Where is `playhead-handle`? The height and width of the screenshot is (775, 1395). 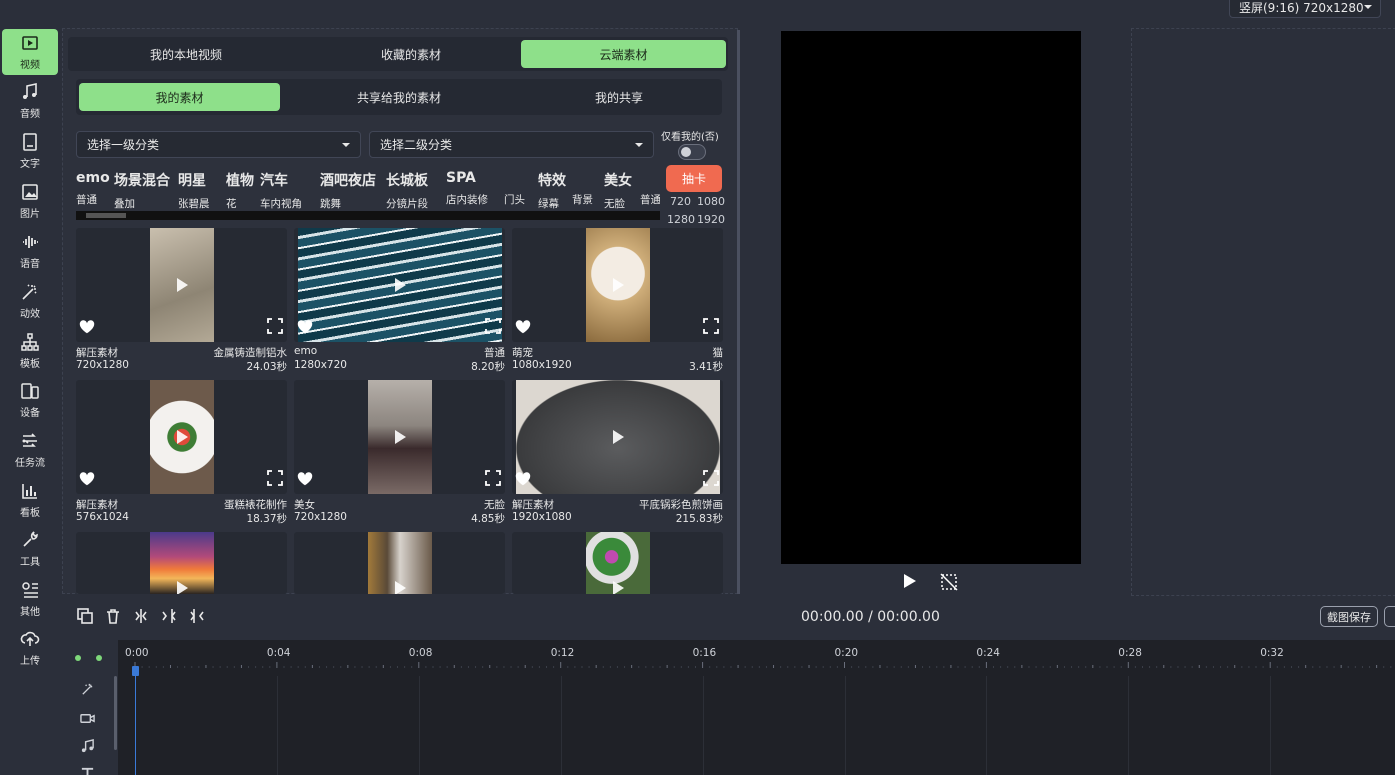 playhead-handle is located at coordinates (135, 671).